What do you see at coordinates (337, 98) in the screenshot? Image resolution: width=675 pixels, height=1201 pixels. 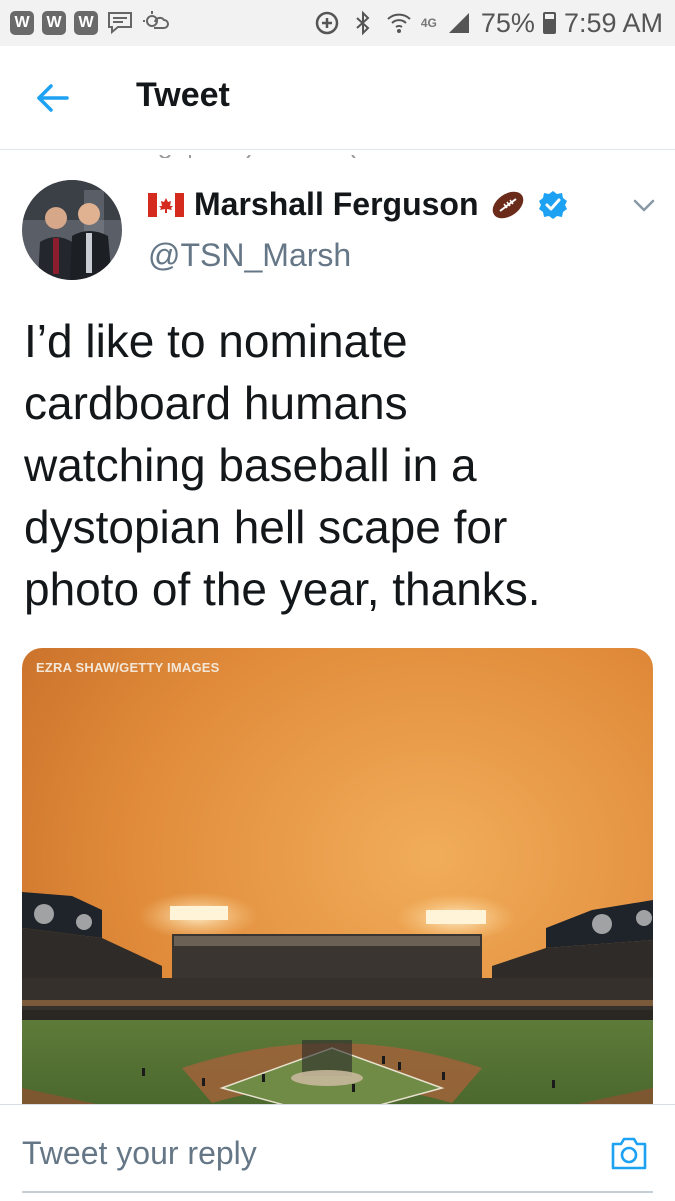 I see `app-header: Tweet` at bounding box center [337, 98].